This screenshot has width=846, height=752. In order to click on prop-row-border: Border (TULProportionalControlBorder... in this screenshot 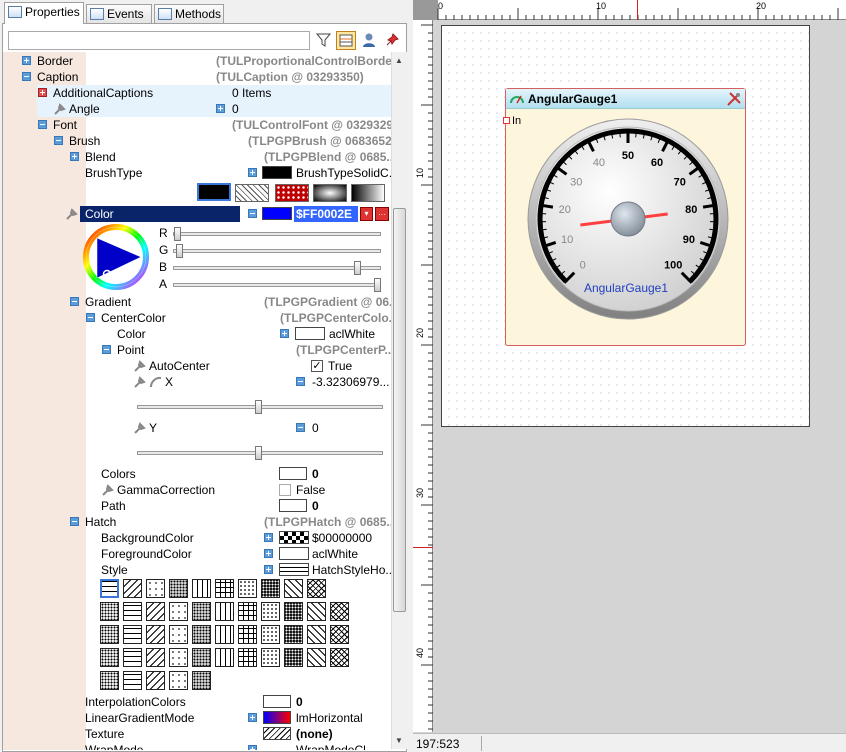, I will do `click(198, 61)`.